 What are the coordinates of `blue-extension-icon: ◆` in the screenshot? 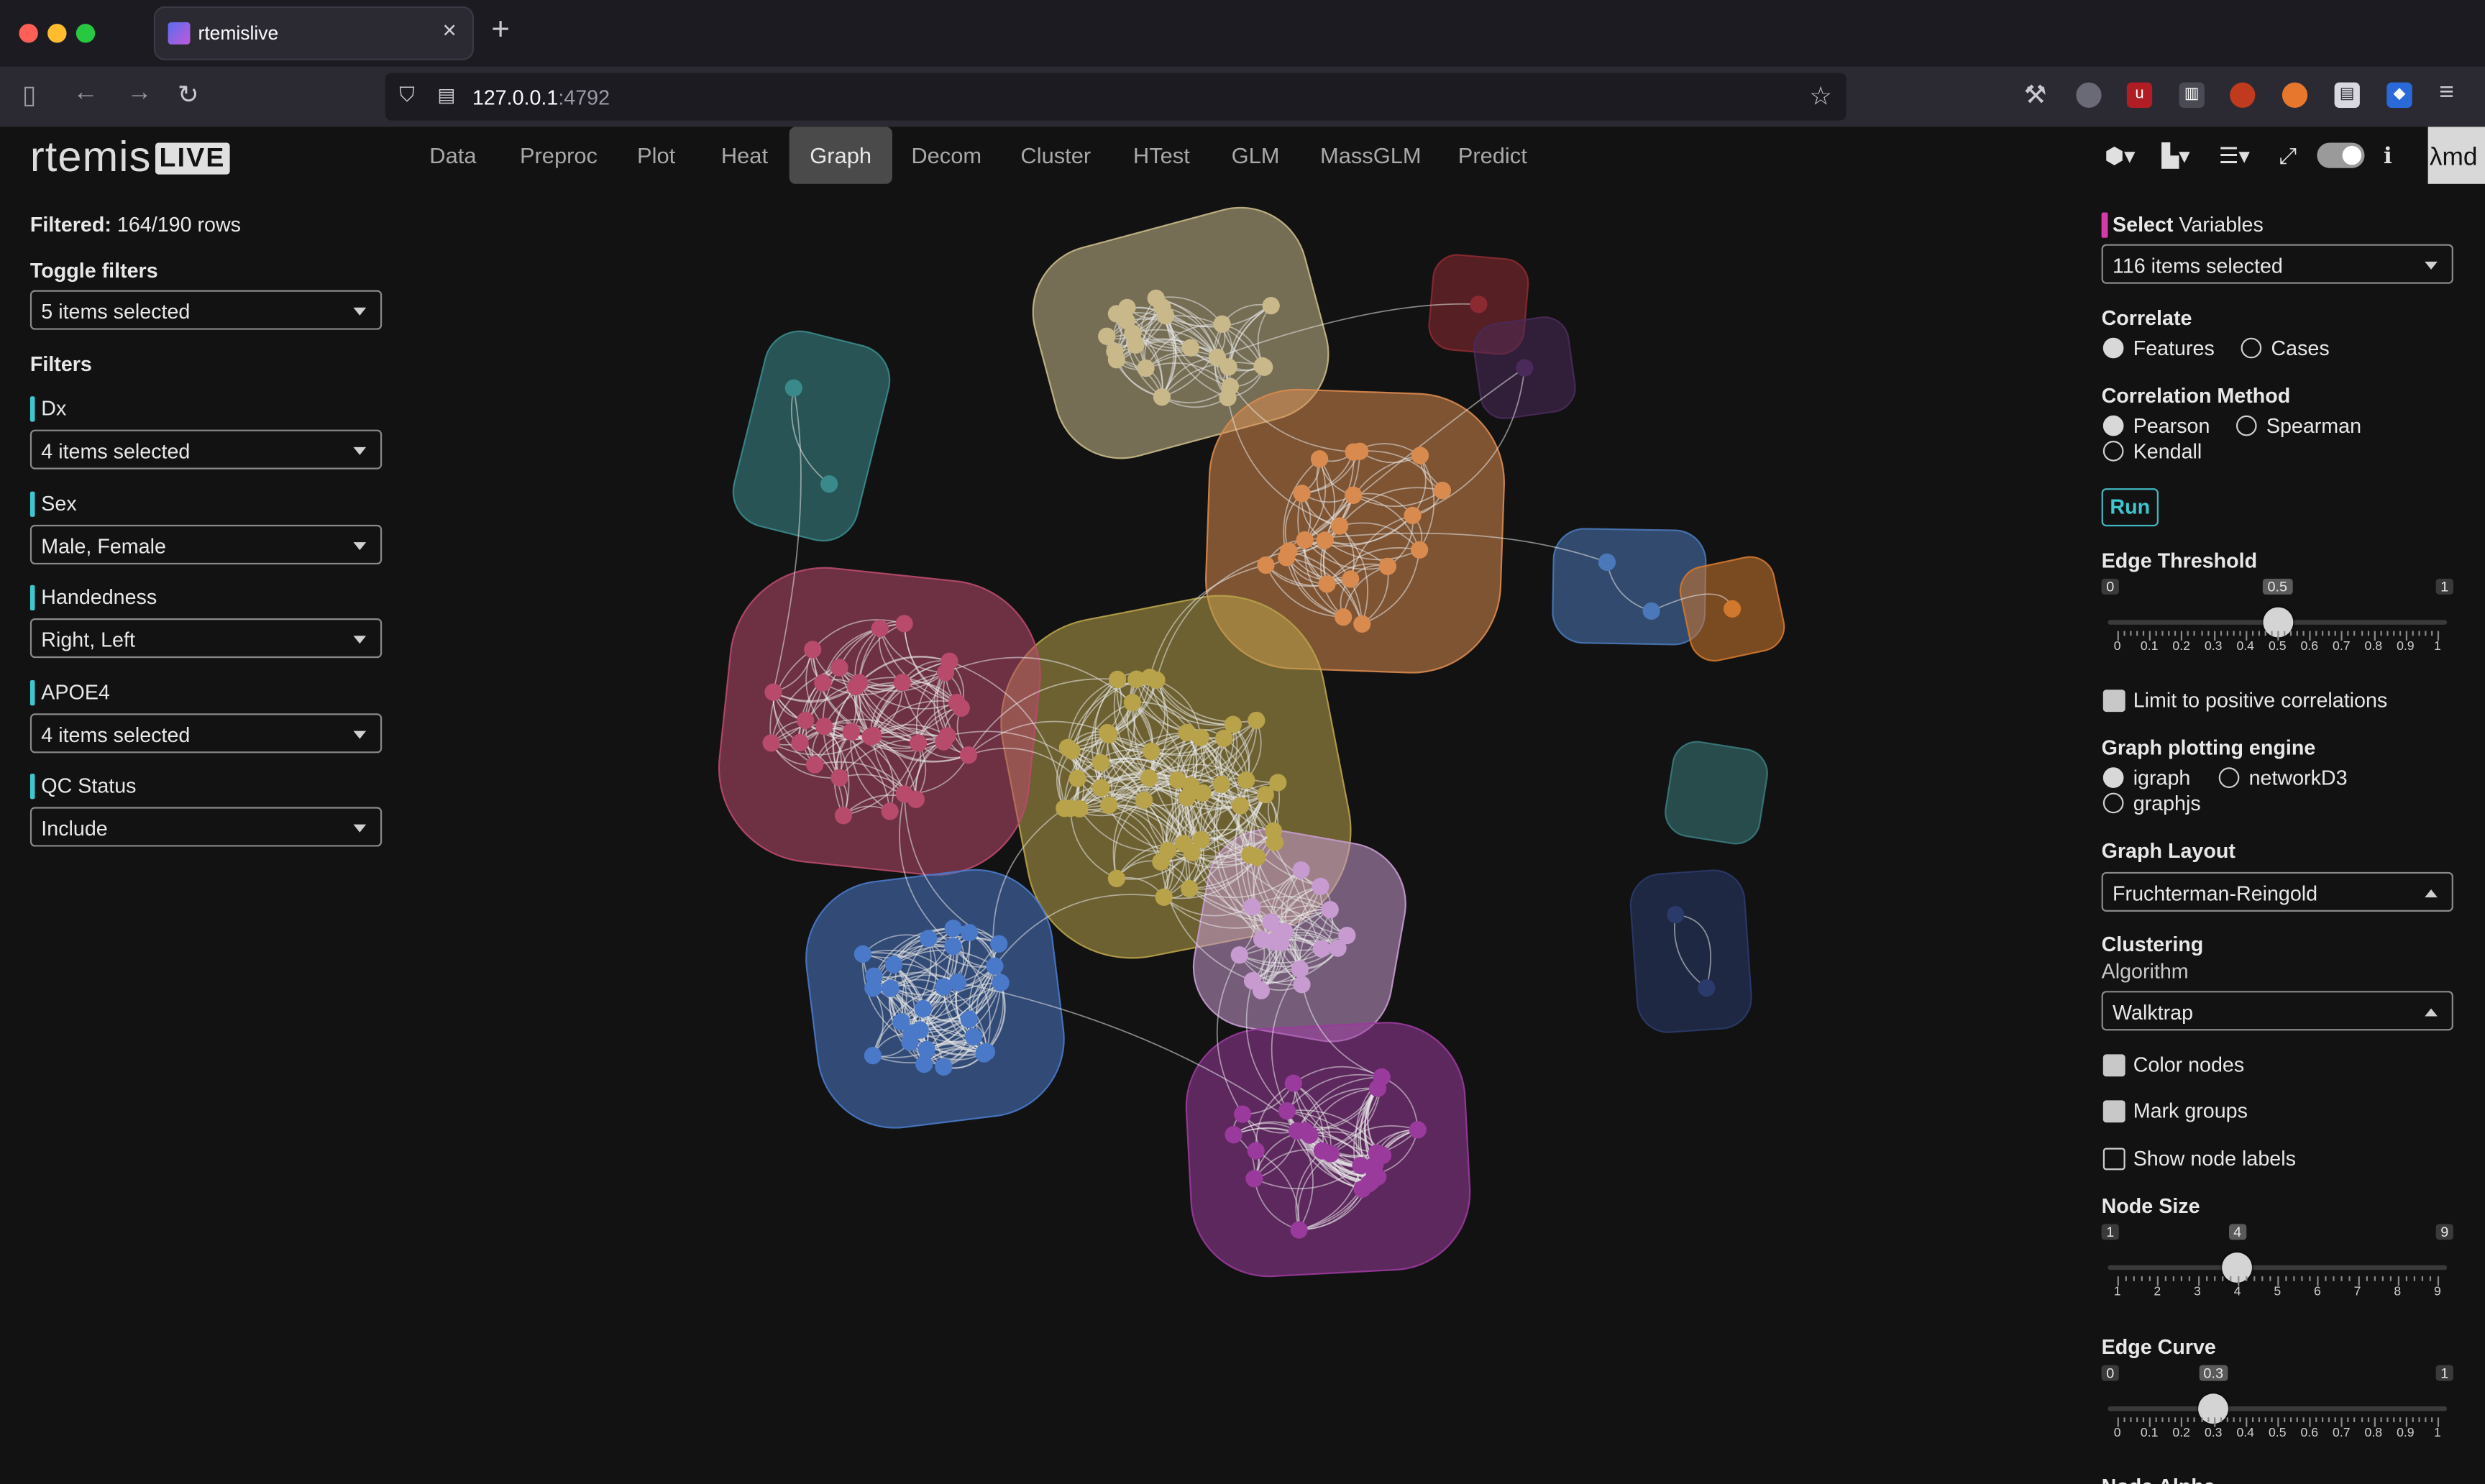 It's located at (2399, 95).